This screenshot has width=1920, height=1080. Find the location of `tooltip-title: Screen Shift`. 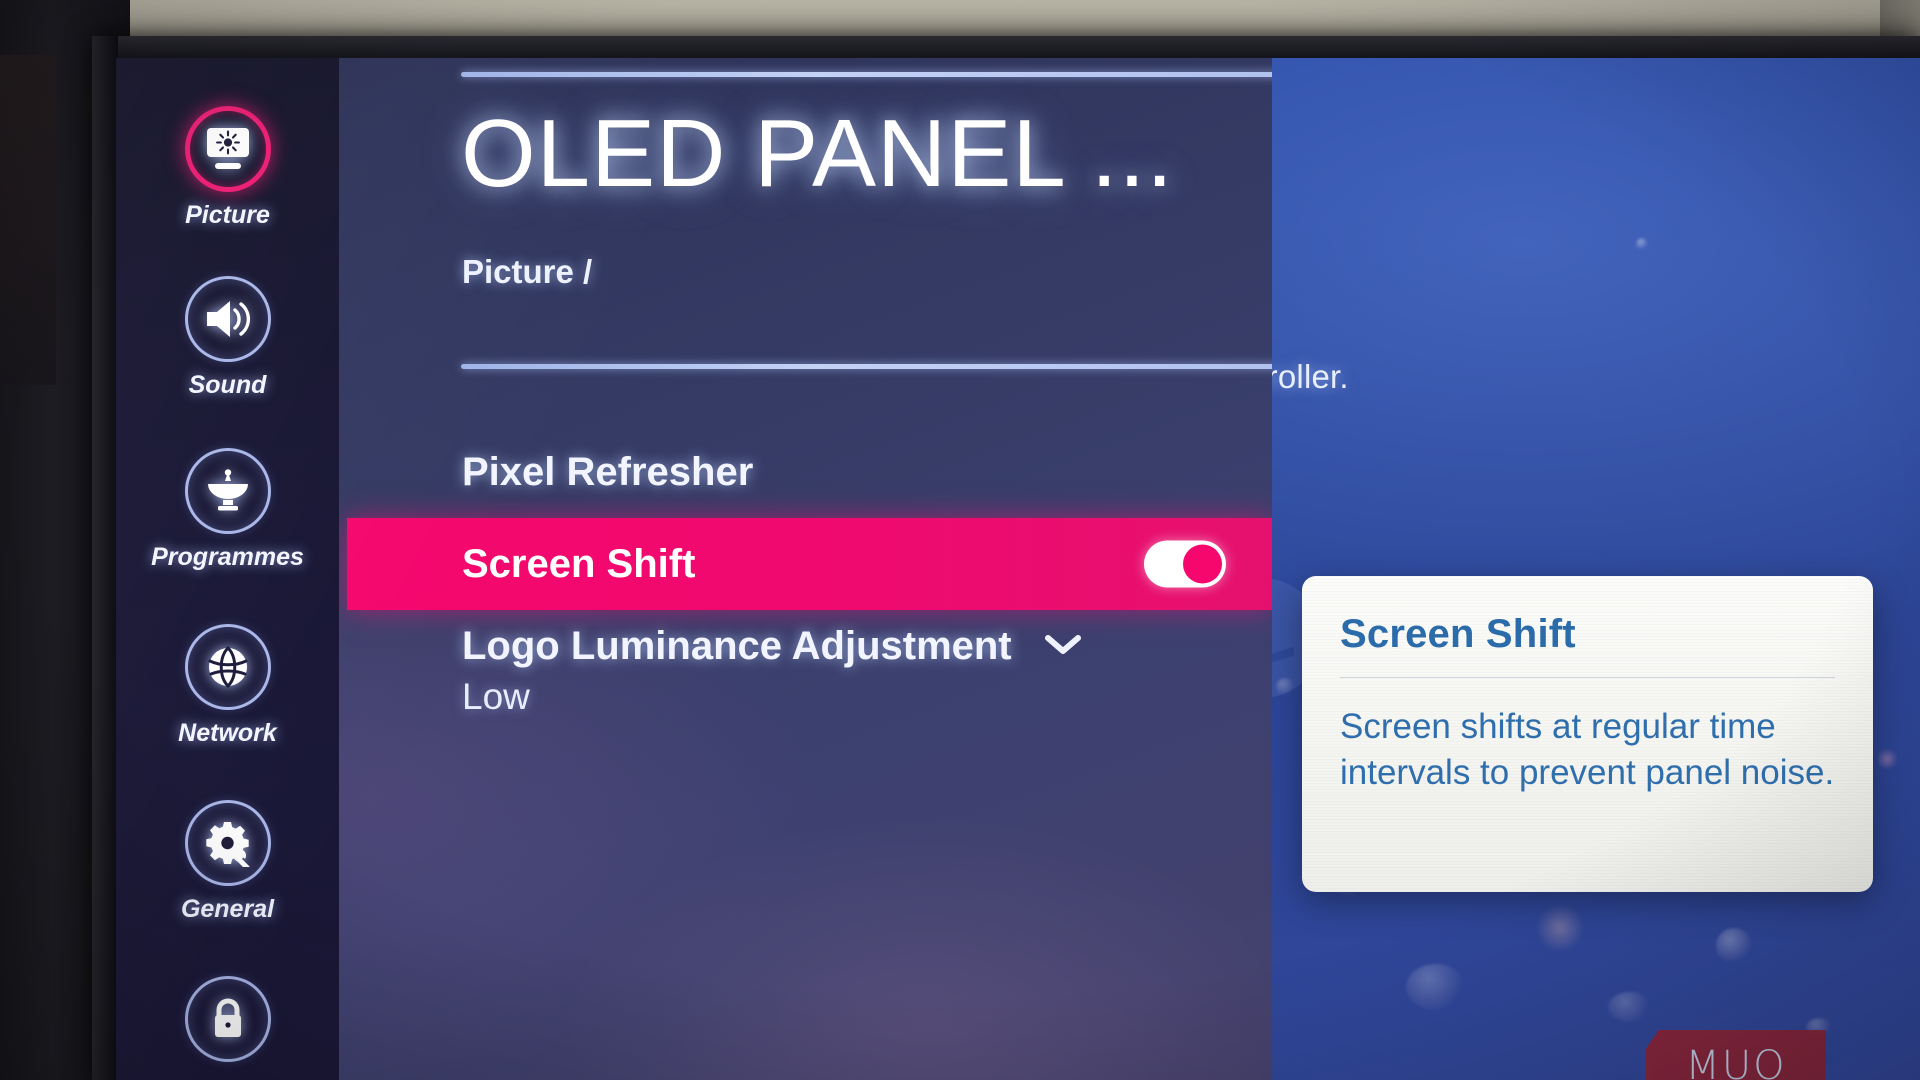

tooltip-title: Screen Shift is located at coordinates (1458, 634).